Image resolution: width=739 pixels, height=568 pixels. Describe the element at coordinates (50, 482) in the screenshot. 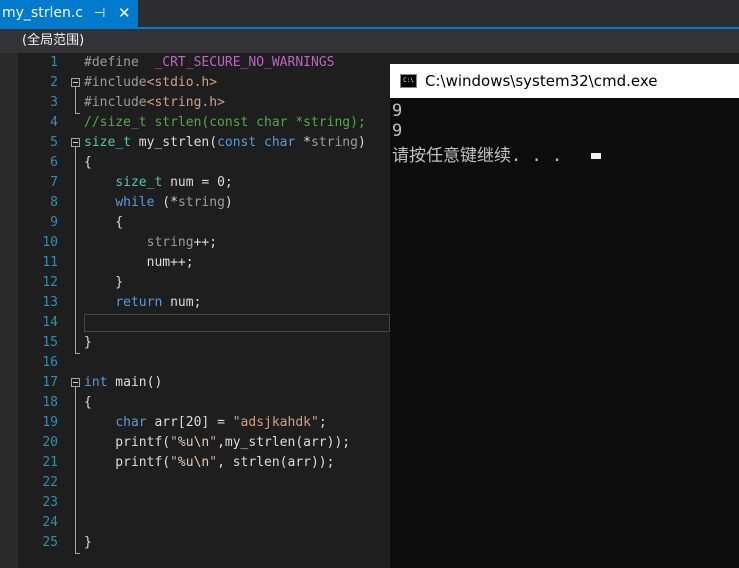

I see `line-number: 22` at that location.